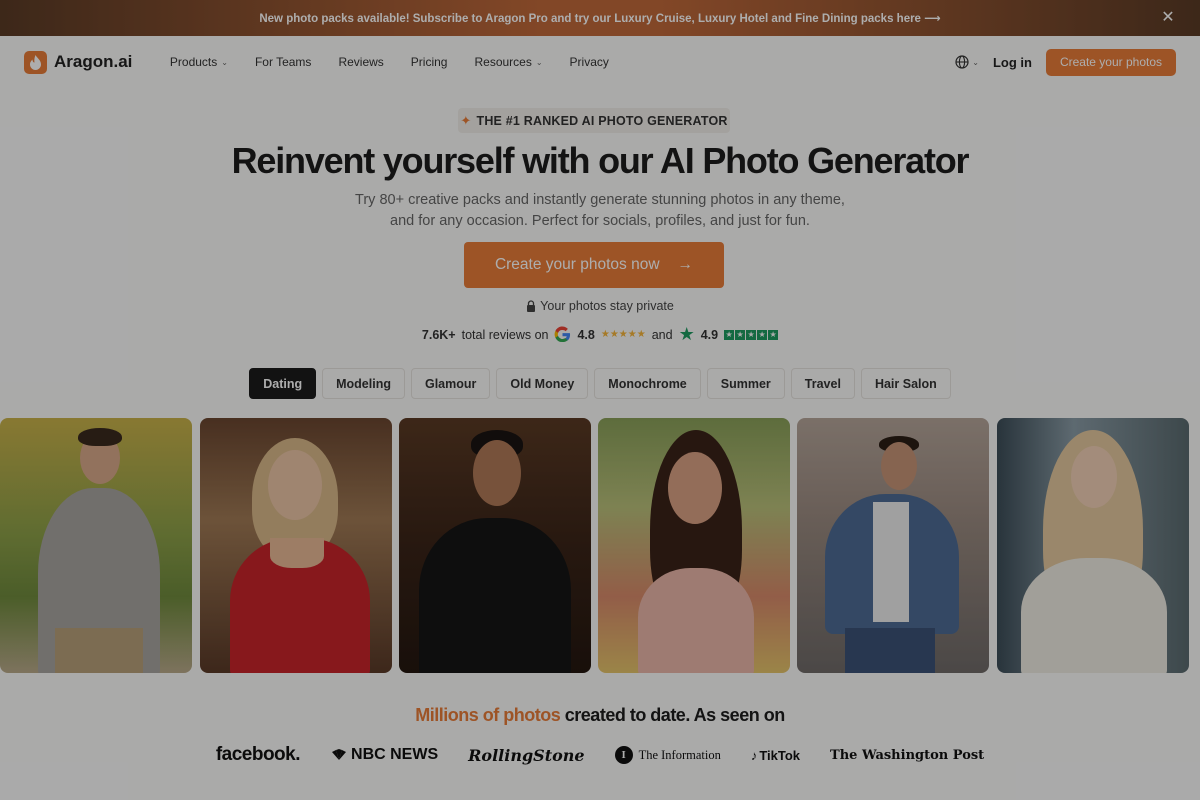 This screenshot has height=800, width=1200. What do you see at coordinates (709, 334) in the screenshot?
I see `trustpilot-rating: 4.9` at bounding box center [709, 334].